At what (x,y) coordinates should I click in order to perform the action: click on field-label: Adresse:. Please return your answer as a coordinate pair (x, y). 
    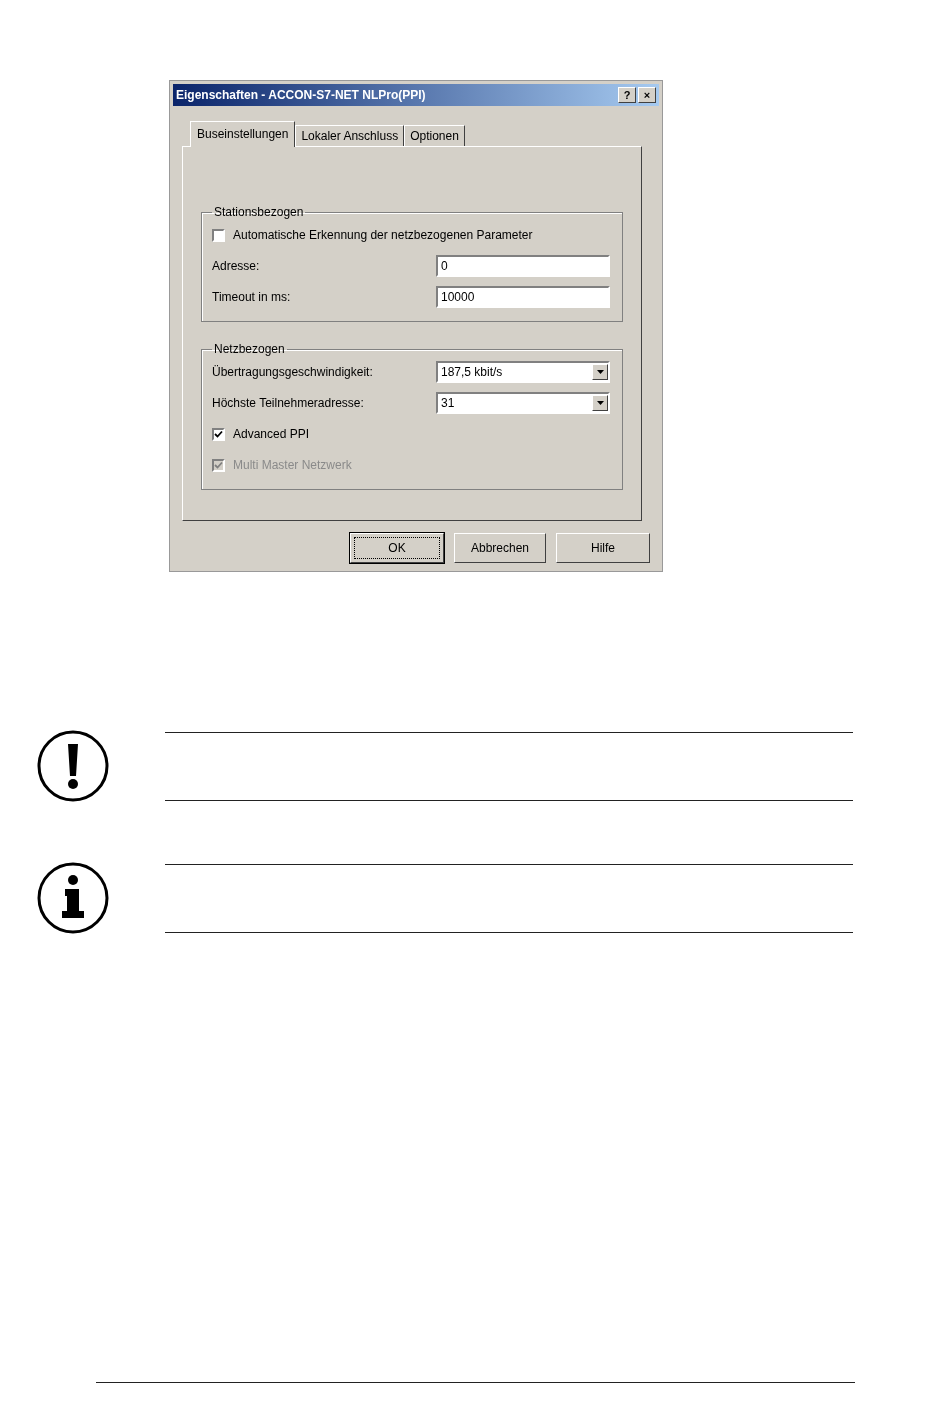
    Looking at the image, I should click on (236, 266).